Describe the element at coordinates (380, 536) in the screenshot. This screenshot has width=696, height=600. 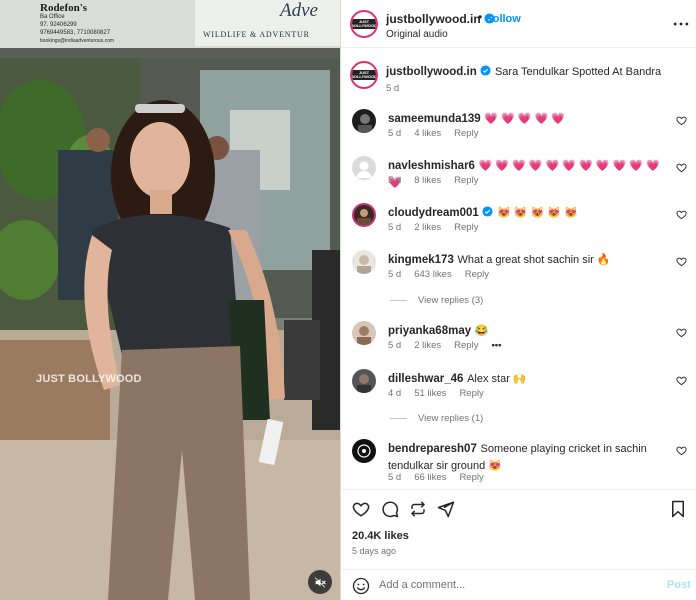
I see `likes-count: 20.4K likes` at that location.